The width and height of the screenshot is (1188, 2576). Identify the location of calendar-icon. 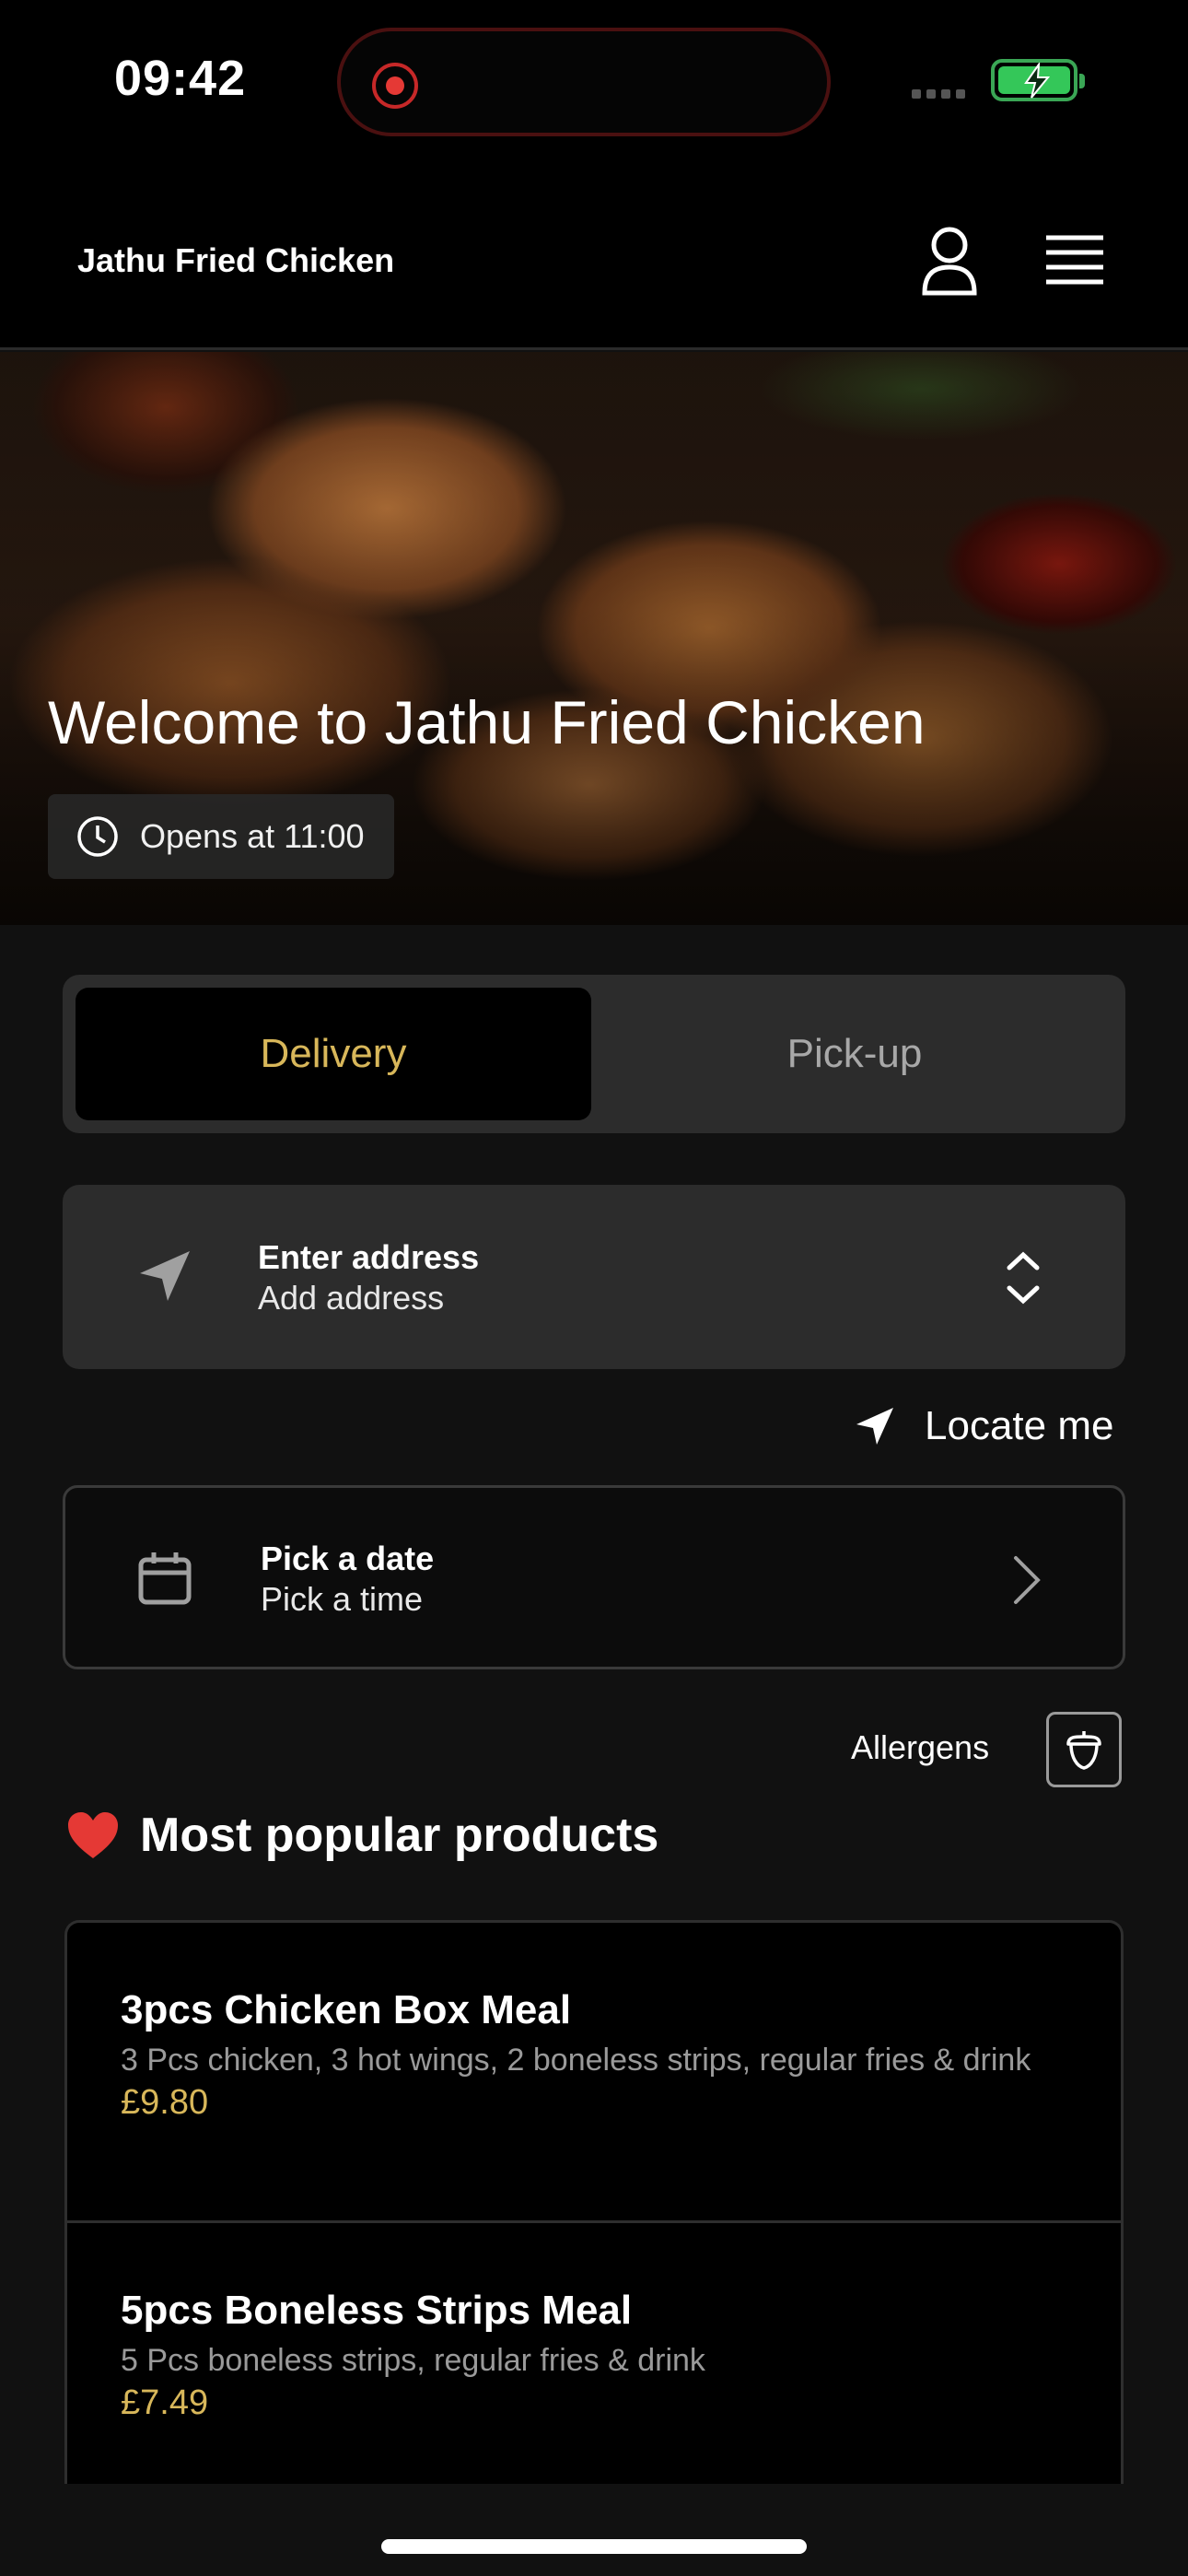
(165, 1578).